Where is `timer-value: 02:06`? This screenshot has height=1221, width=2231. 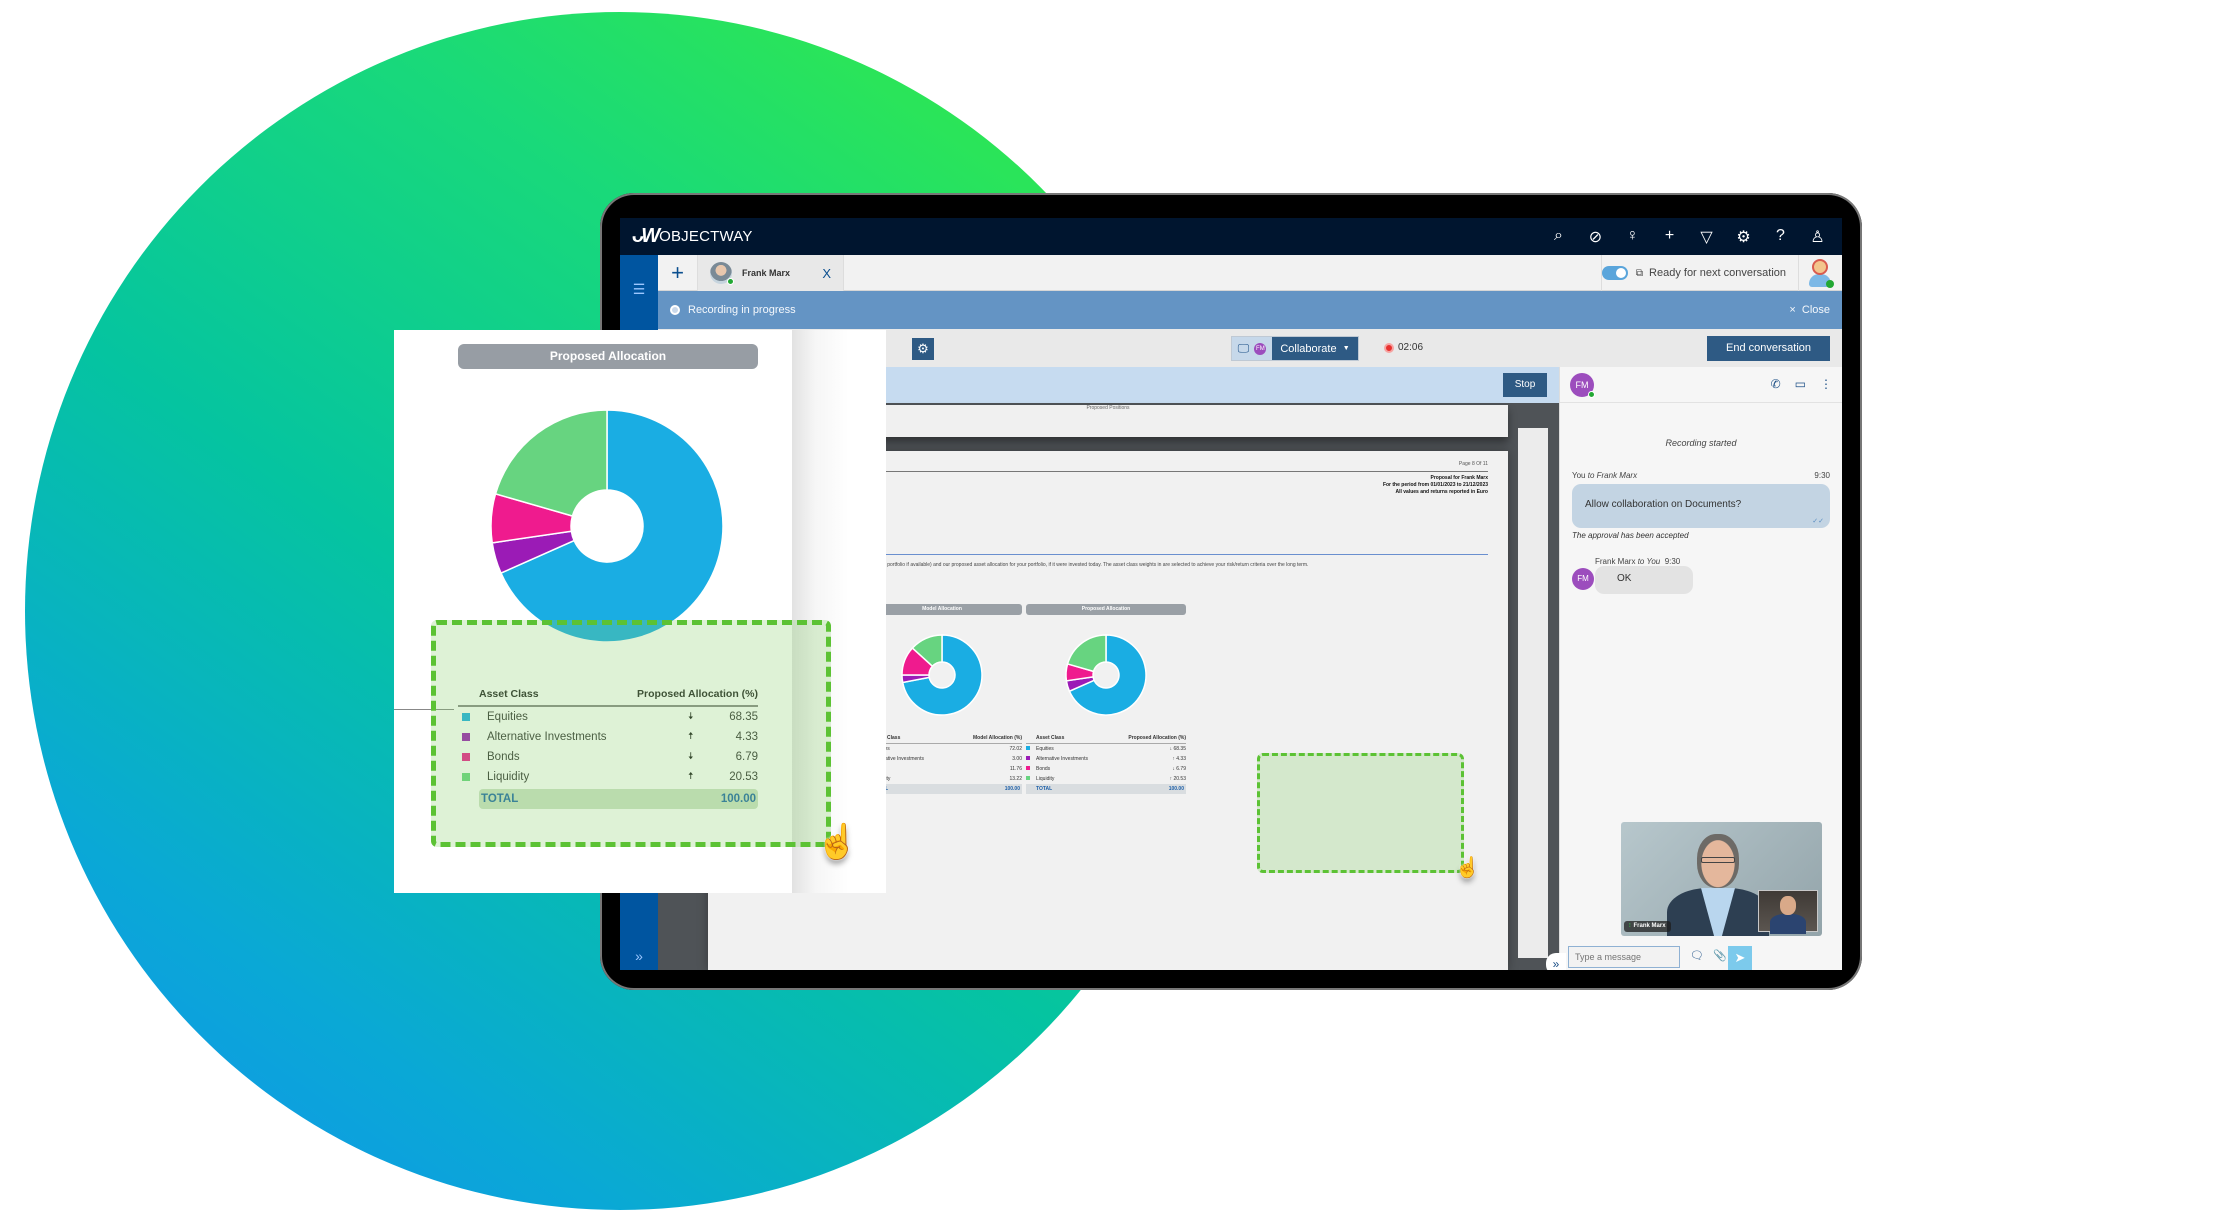 timer-value: 02:06 is located at coordinates (1411, 347).